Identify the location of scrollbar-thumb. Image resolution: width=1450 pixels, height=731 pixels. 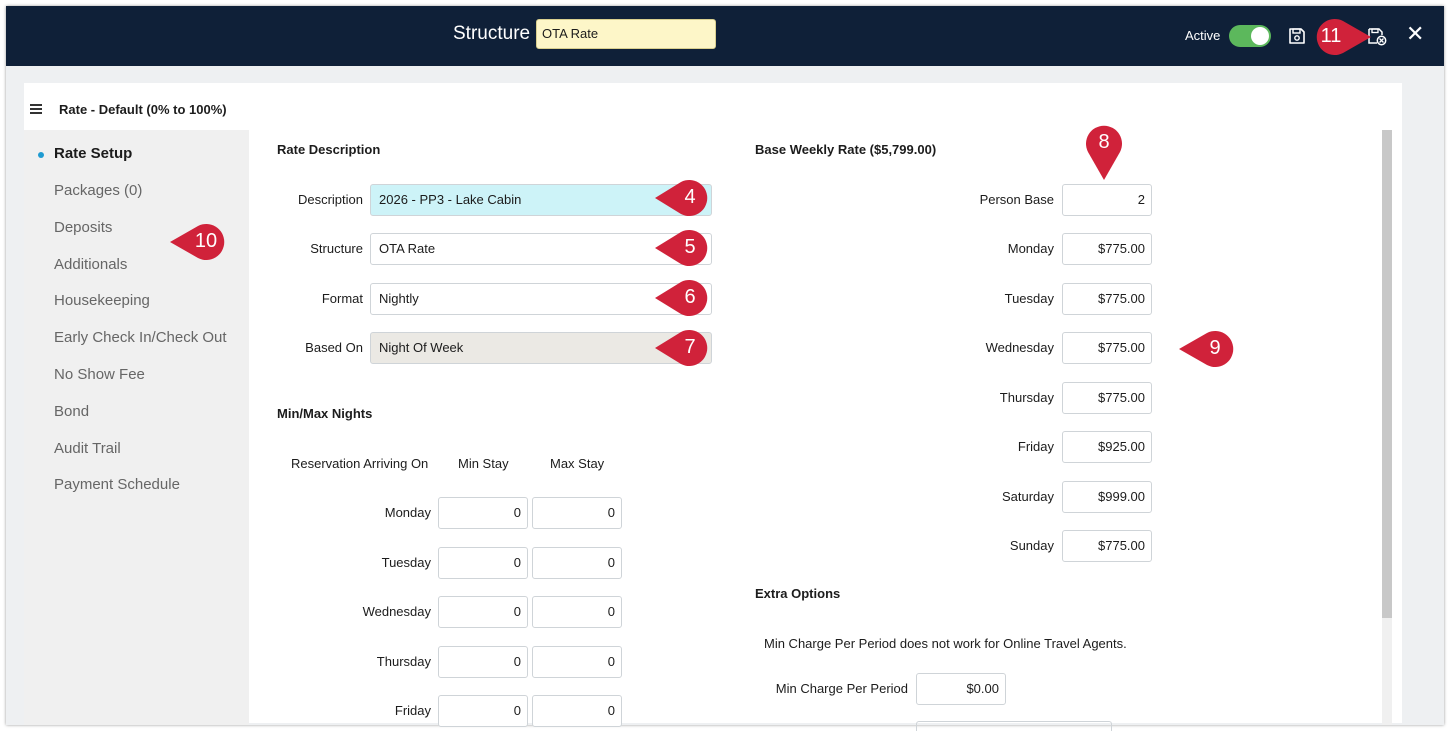
(1387, 374).